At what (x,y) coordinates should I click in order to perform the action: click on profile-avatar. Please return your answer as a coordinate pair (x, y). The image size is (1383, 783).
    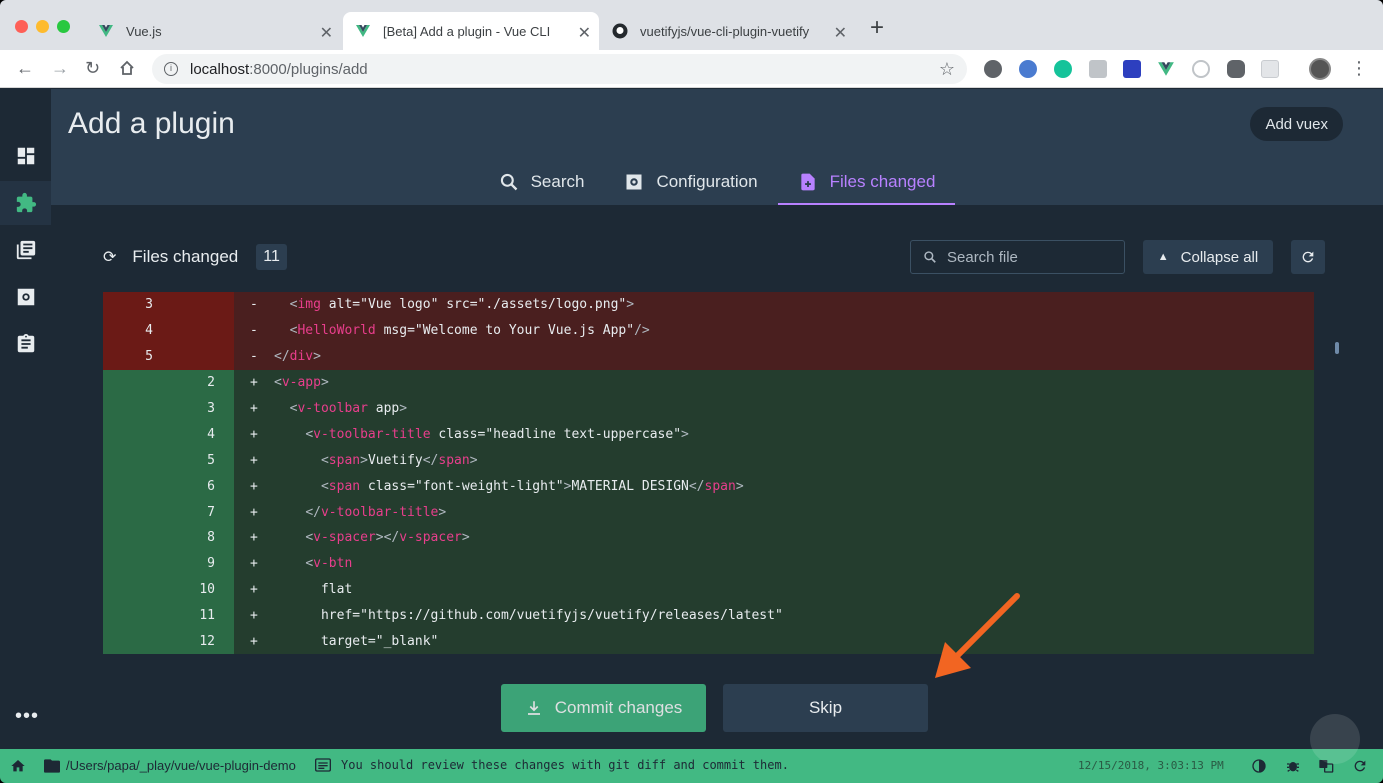
    Looking at the image, I should click on (1320, 69).